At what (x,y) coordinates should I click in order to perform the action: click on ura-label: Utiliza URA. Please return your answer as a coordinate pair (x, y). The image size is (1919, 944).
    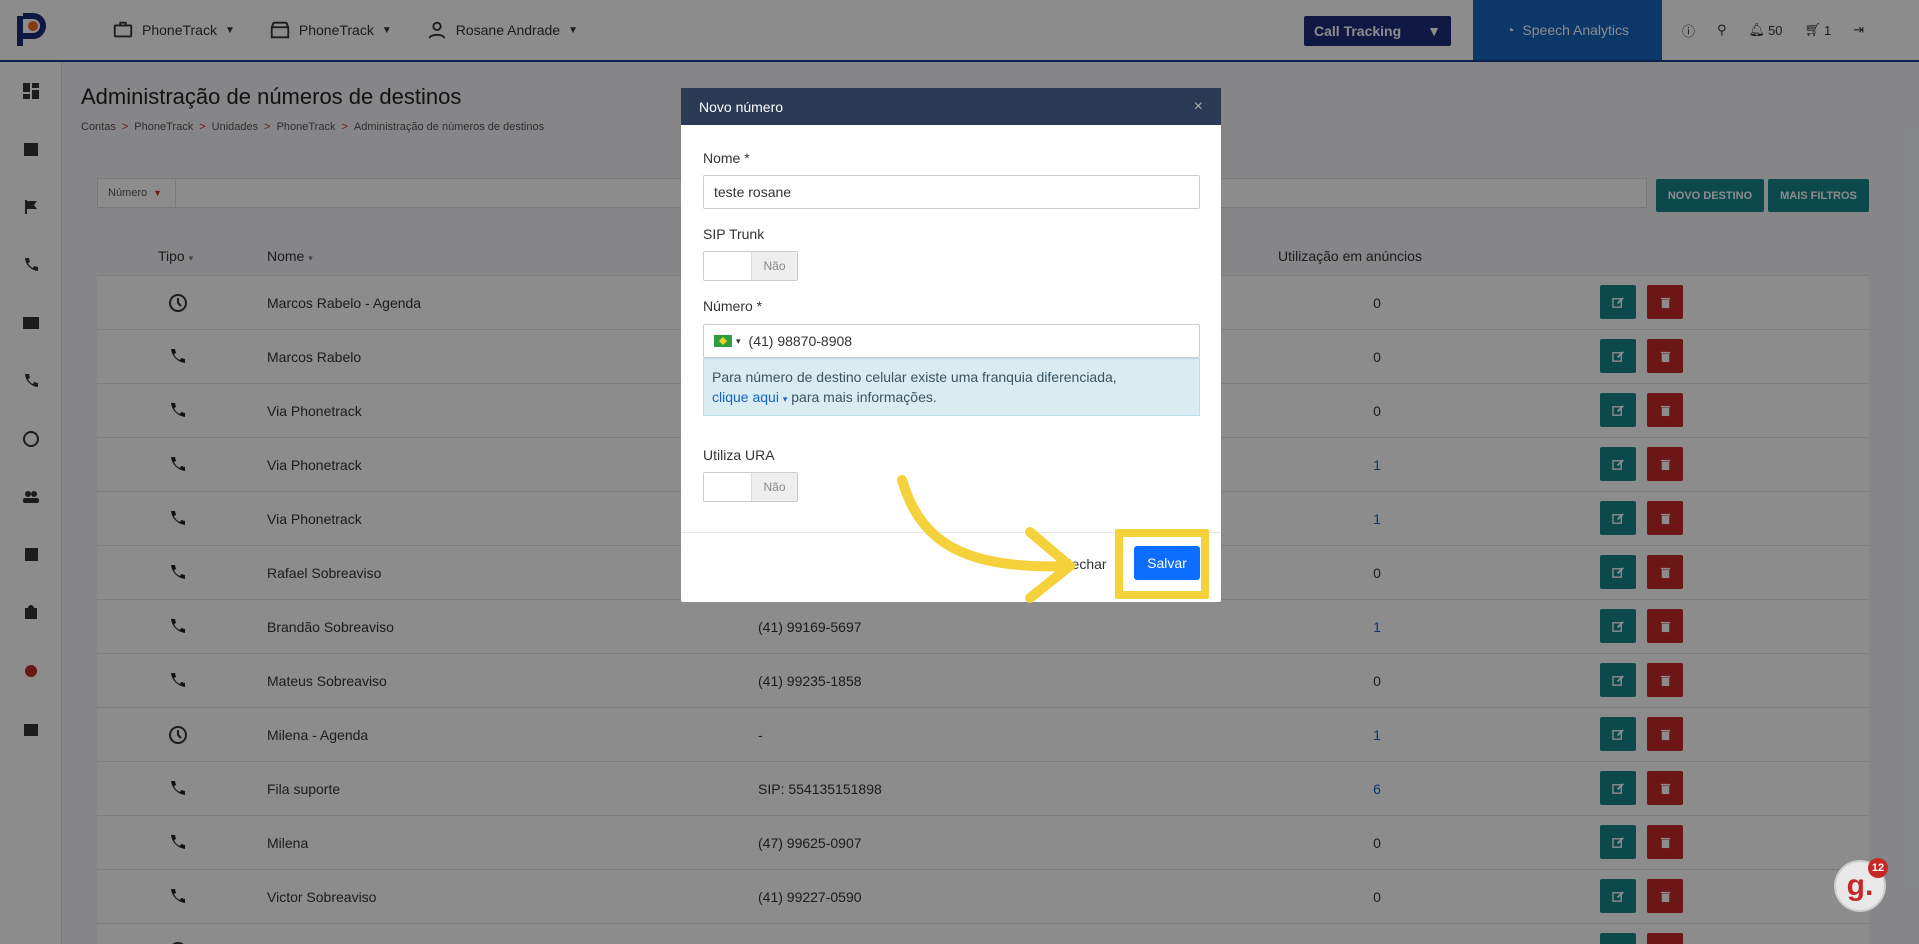
    Looking at the image, I should click on (739, 455).